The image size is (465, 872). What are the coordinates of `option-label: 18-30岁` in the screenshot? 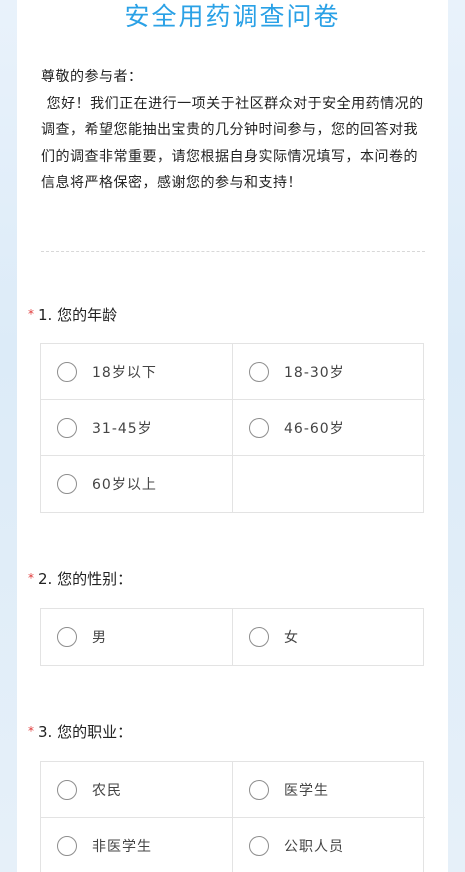 It's located at (314, 372).